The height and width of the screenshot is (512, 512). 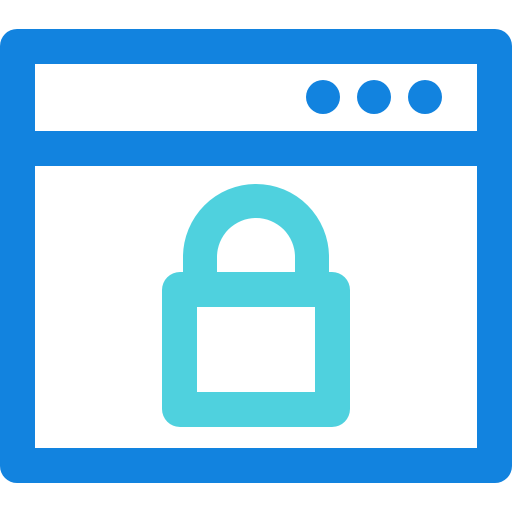 I want to click on padlock-body, so click(x=256, y=349).